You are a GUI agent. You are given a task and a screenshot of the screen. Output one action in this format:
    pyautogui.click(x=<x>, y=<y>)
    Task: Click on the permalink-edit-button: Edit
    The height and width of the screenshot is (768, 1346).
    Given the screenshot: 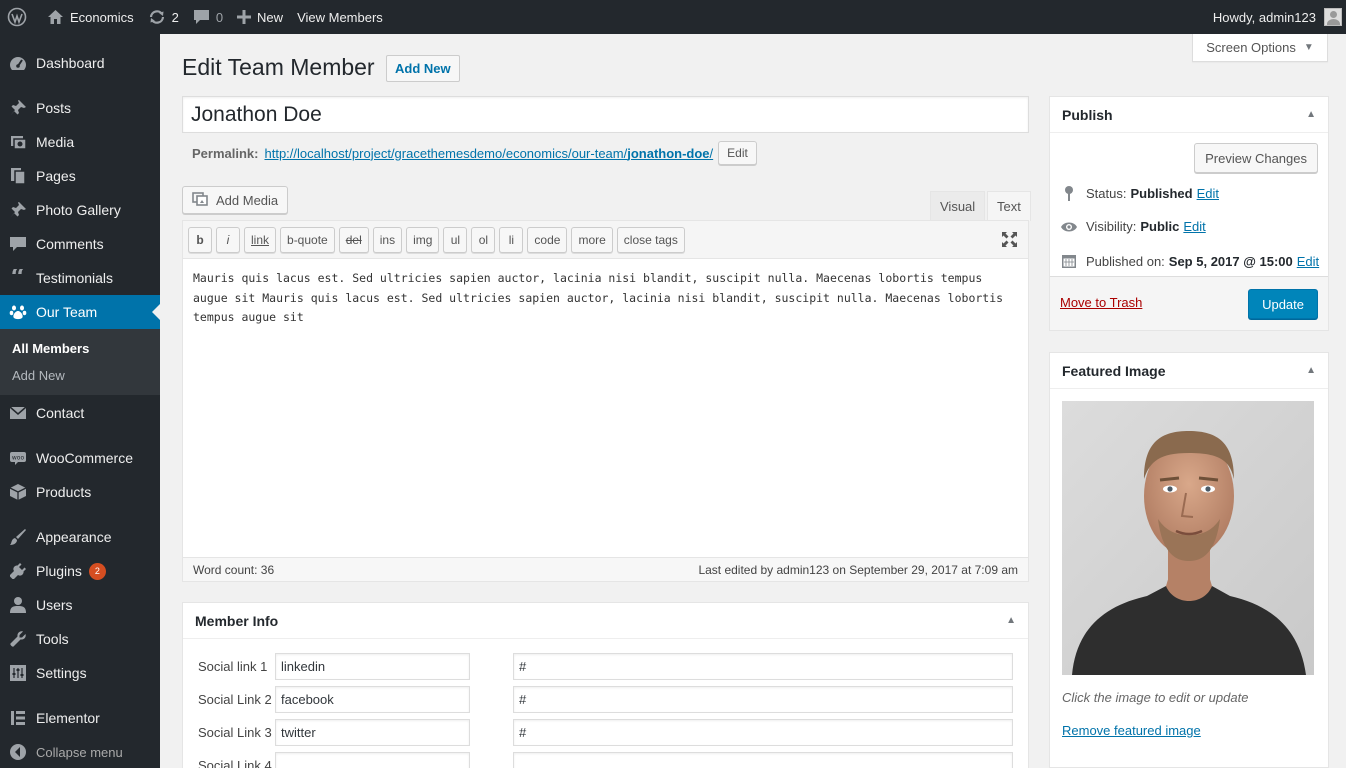 What is the action you would take?
    pyautogui.click(x=737, y=153)
    